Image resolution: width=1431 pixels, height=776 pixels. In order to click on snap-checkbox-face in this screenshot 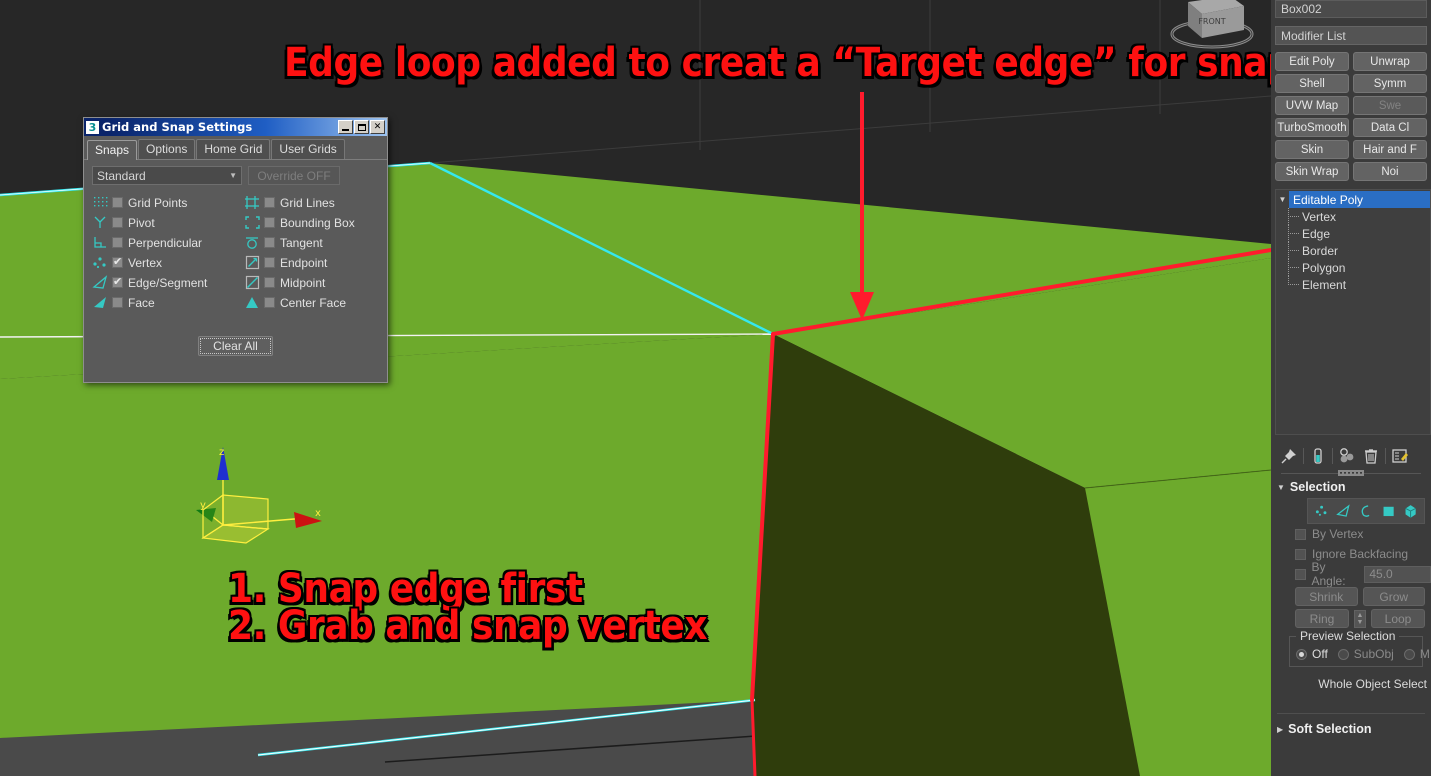, I will do `click(117, 302)`.